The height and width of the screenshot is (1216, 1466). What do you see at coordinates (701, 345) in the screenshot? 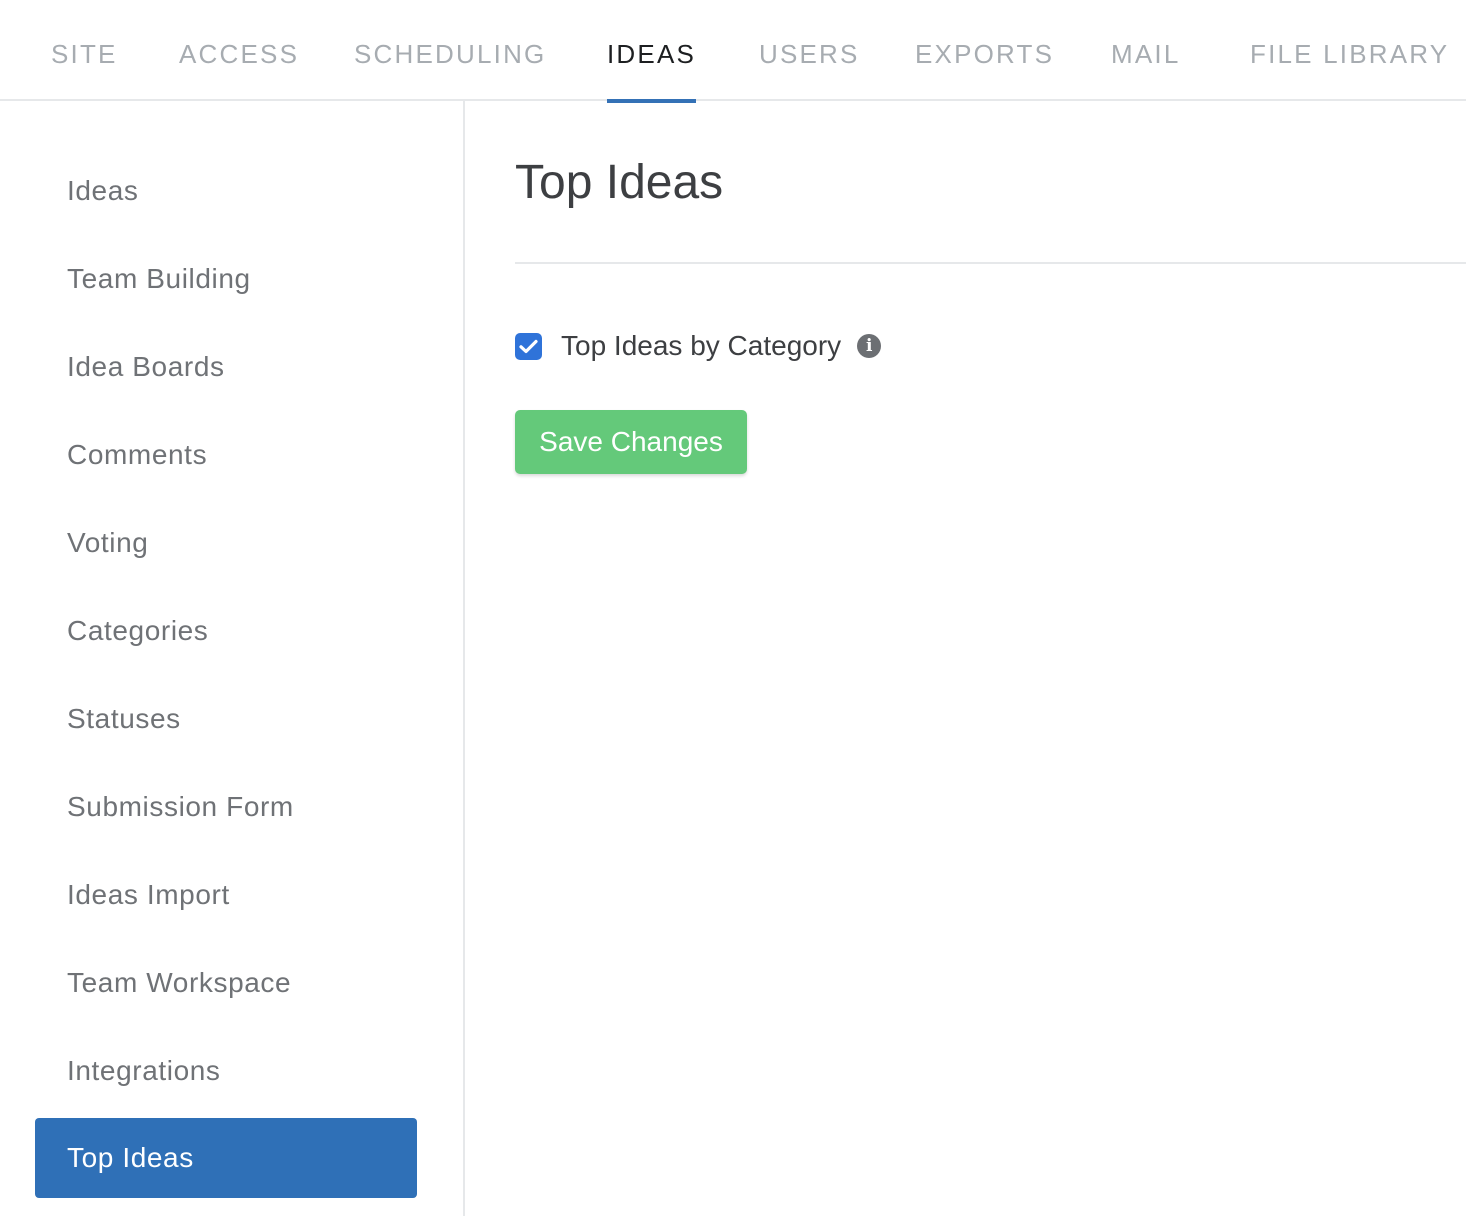
I see `top-ideas-by-category-label: Top Ideas by Category` at bounding box center [701, 345].